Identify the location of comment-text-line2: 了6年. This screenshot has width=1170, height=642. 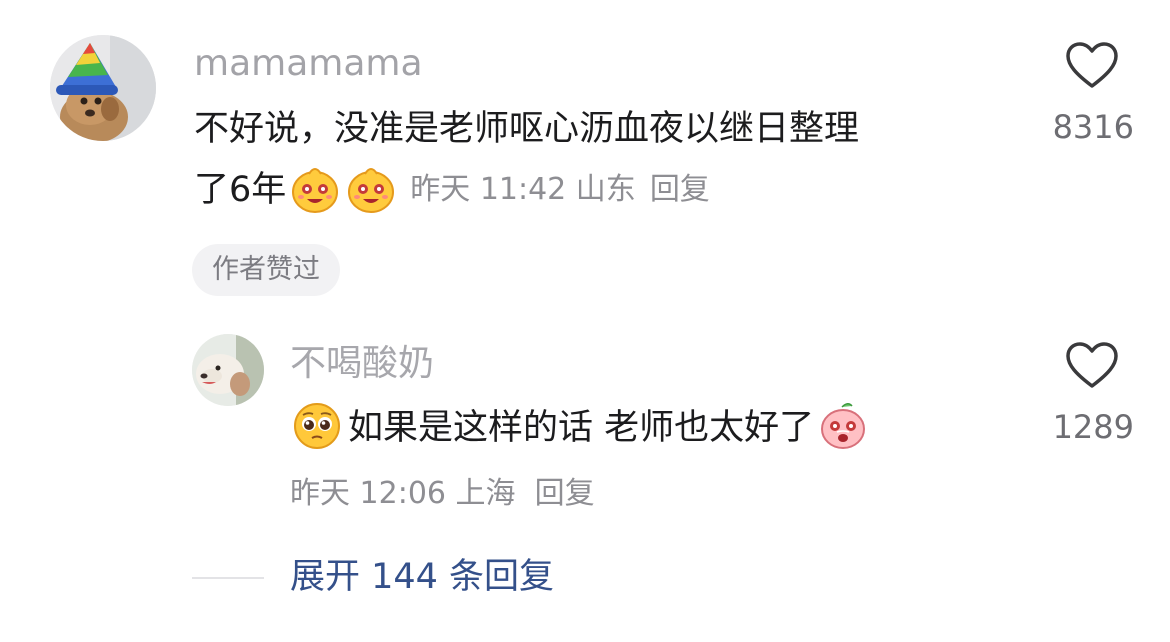
(240, 190).